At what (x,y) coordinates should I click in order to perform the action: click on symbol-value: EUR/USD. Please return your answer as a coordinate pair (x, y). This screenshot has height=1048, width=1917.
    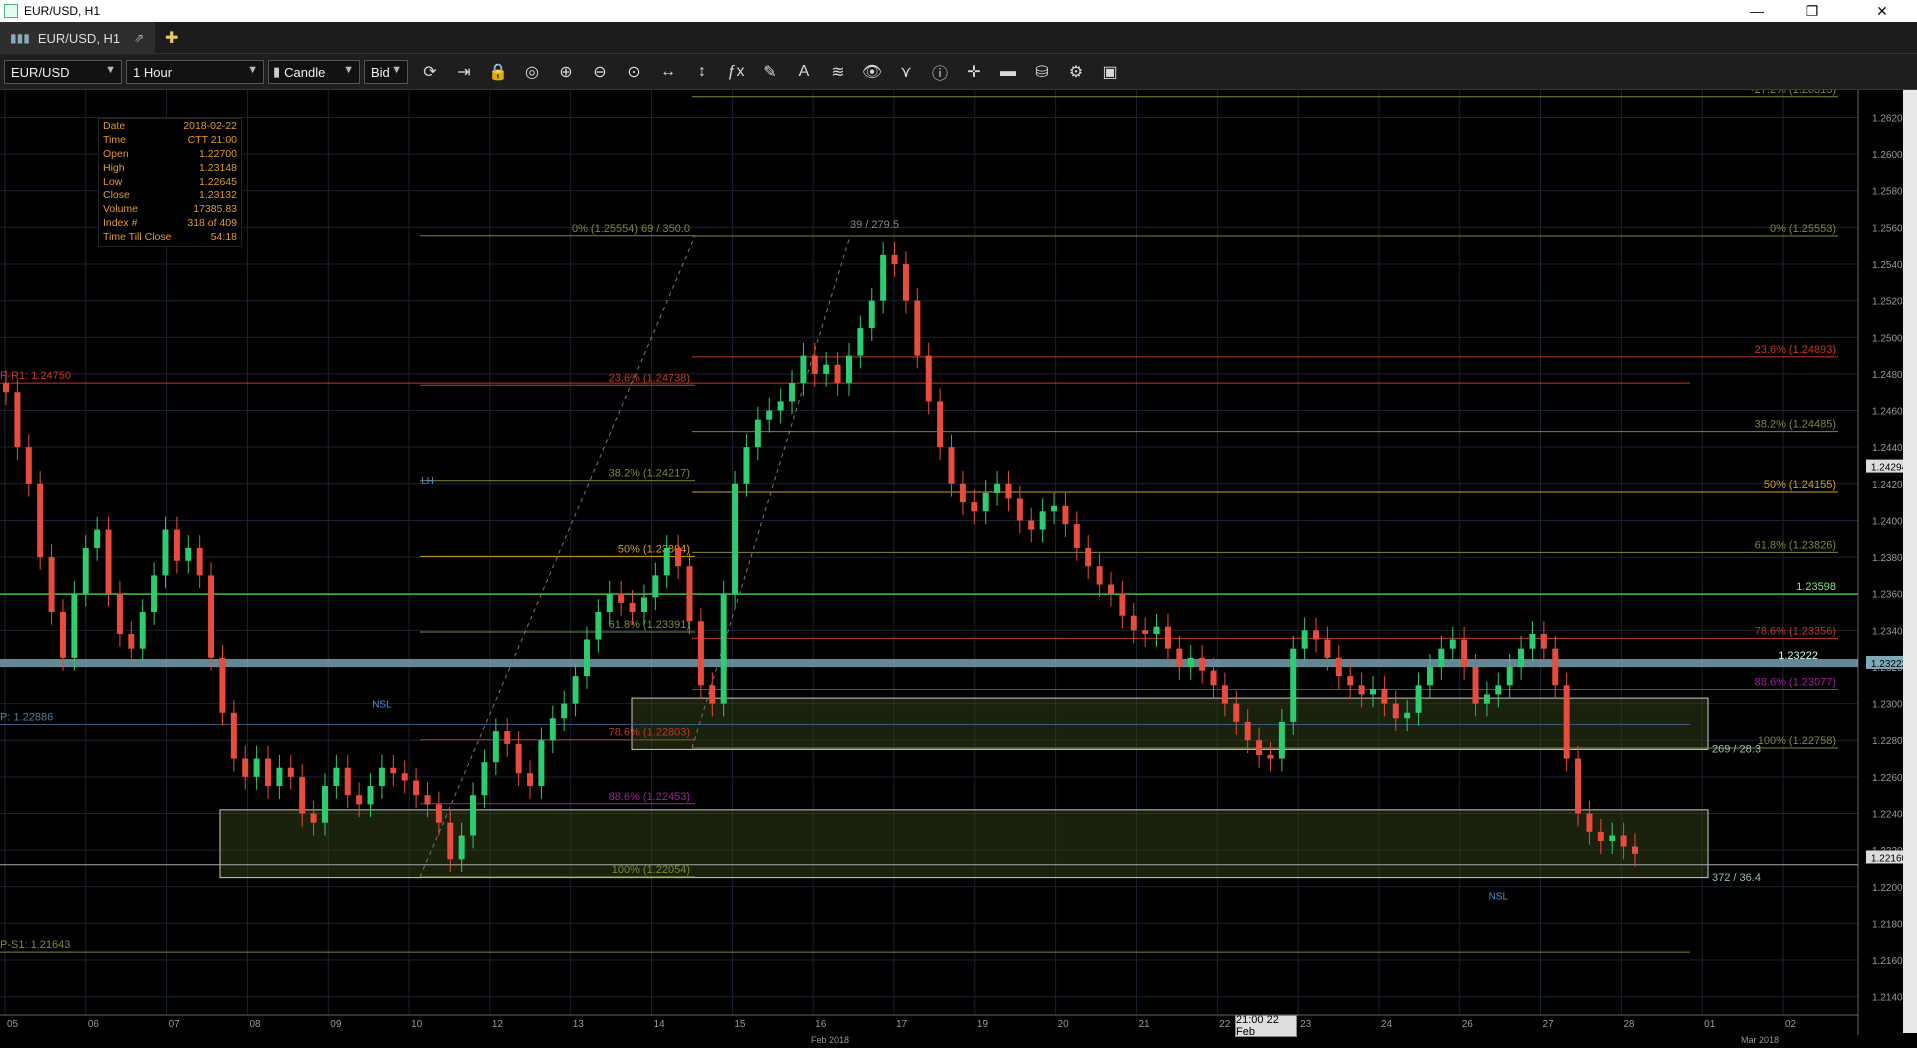
    Looking at the image, I should click on (40, 72).